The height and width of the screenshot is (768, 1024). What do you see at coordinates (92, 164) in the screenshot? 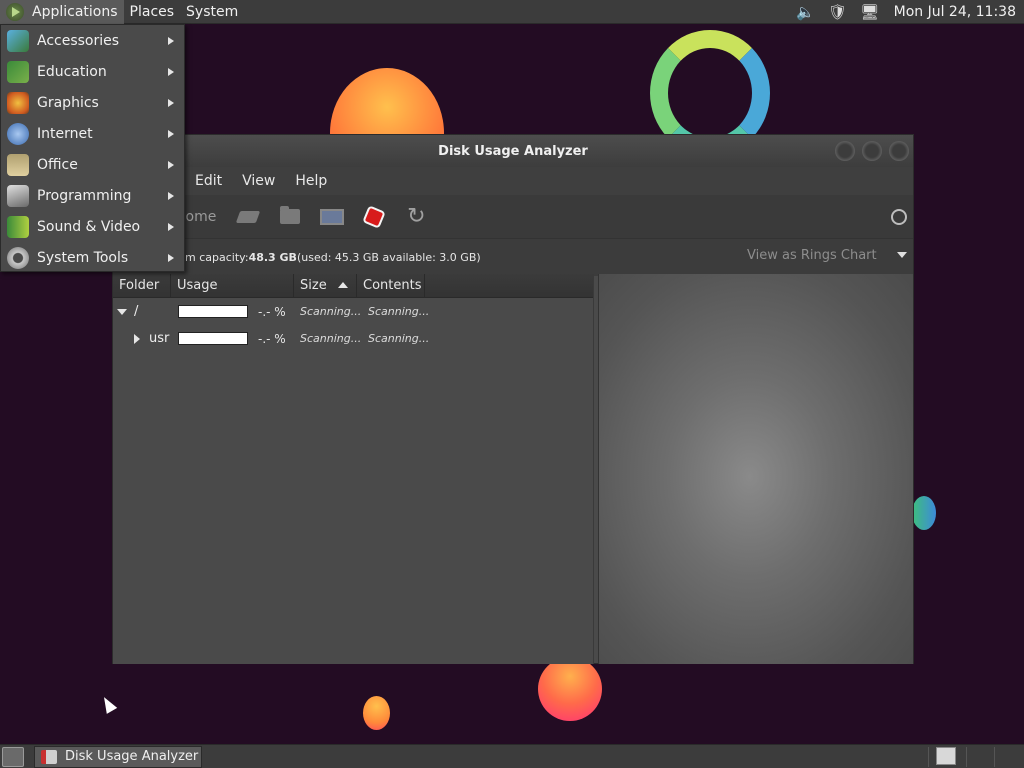
I see `menu-item-office: Office` at bounding box center [92, 164].